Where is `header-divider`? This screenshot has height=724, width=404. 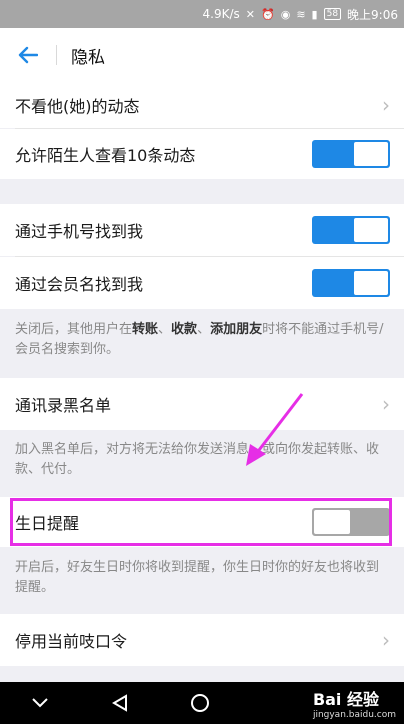 header-divider is located at coordinates (56, 55).